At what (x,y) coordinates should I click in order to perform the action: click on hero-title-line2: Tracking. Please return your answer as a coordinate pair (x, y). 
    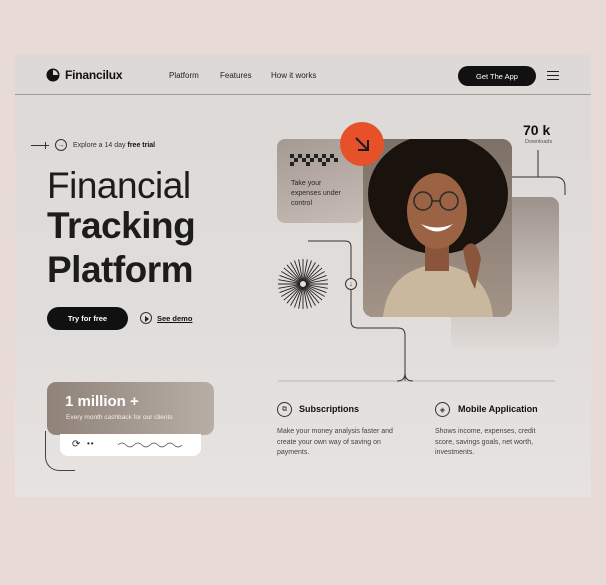
    Looking at the image, I should click on (121, 225).